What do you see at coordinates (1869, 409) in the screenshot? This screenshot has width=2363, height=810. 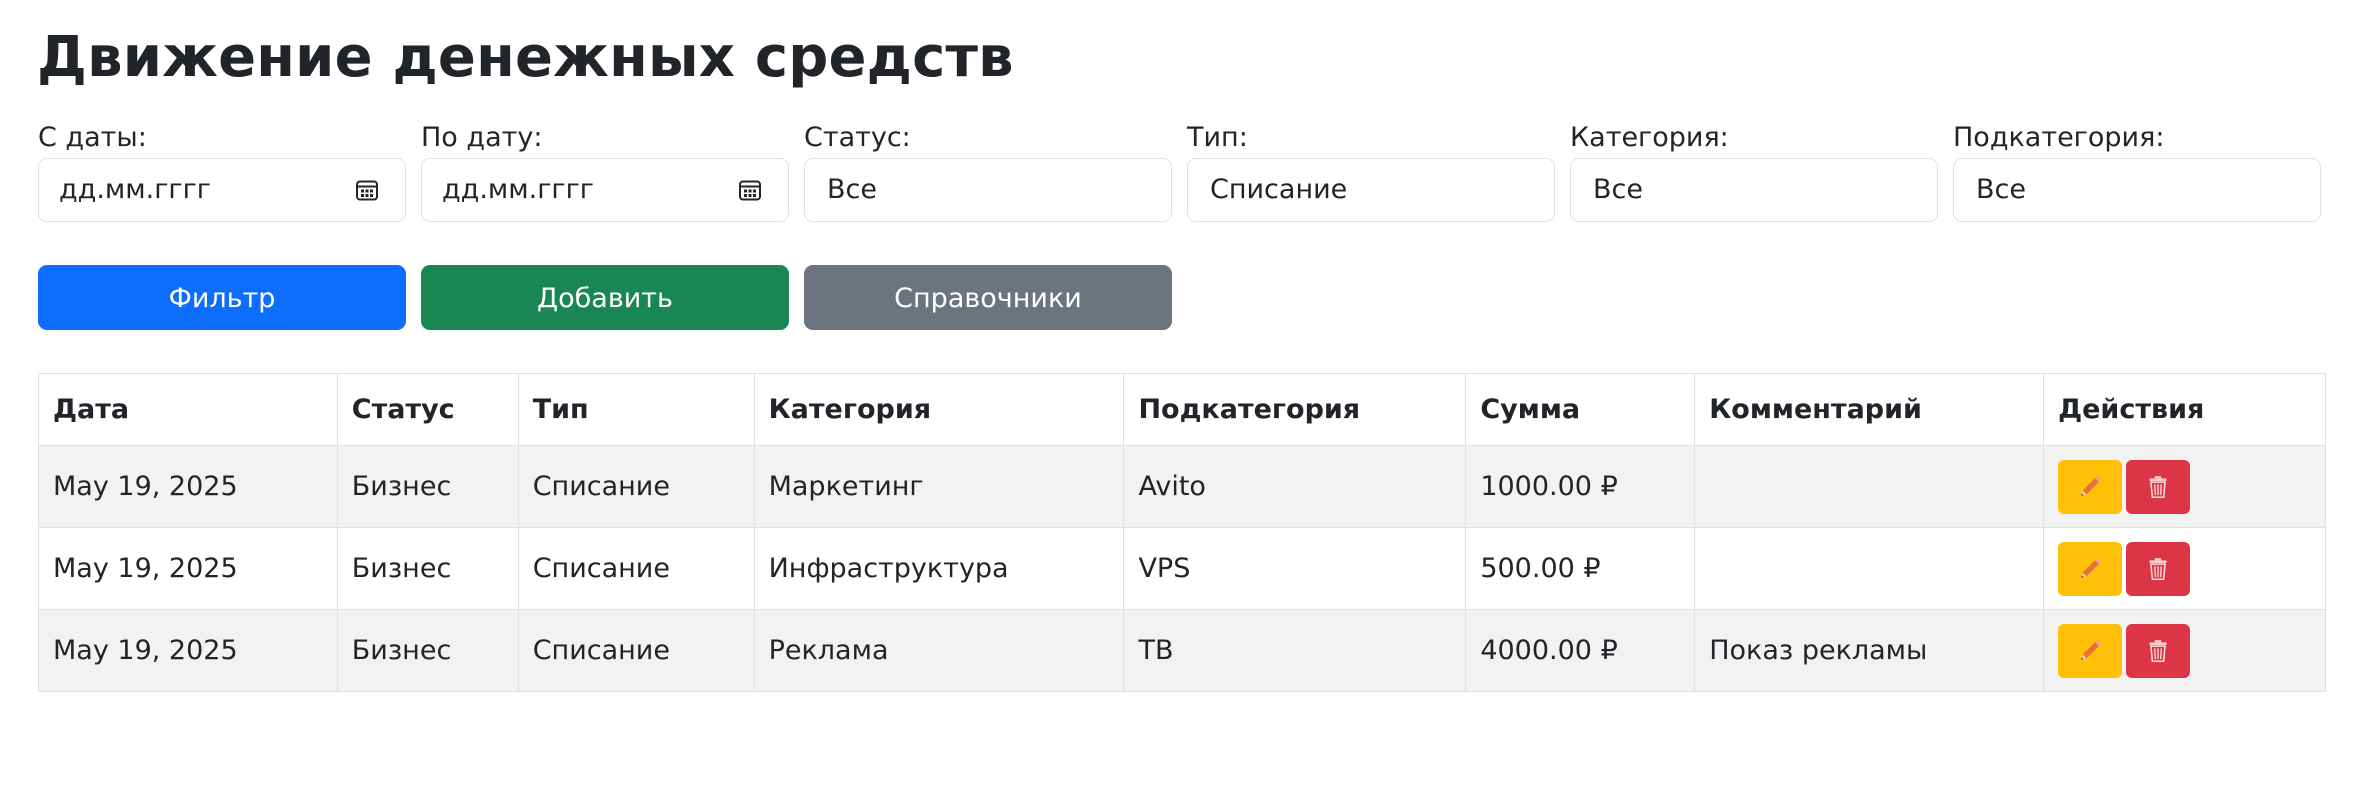 I see `header-comment: Комментарий` at bounding box center [1869, 409].